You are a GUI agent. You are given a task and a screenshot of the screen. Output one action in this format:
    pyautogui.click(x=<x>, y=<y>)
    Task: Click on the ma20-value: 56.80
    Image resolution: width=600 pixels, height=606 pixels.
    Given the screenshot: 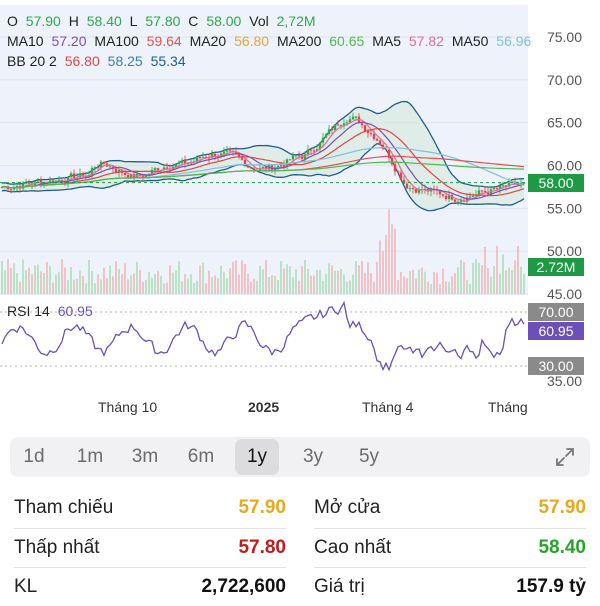 What is the action you would take?
    pyautogui.click(x=252, y=41)
    